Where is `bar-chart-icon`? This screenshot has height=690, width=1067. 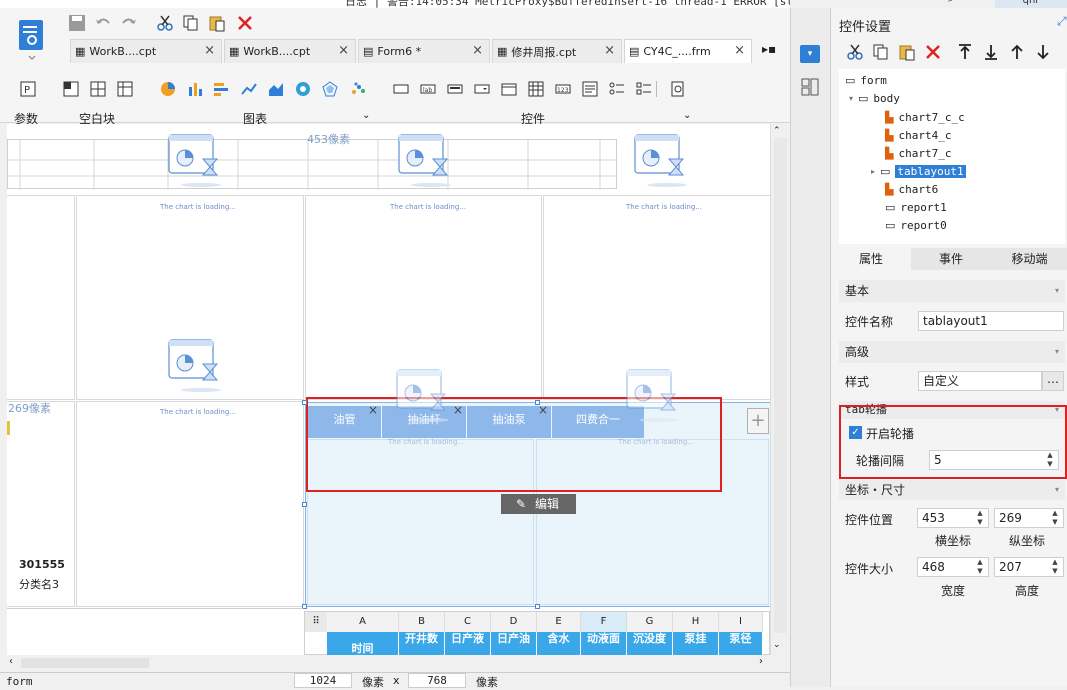 bar-chart-icon is located at coordinates (195, 89).